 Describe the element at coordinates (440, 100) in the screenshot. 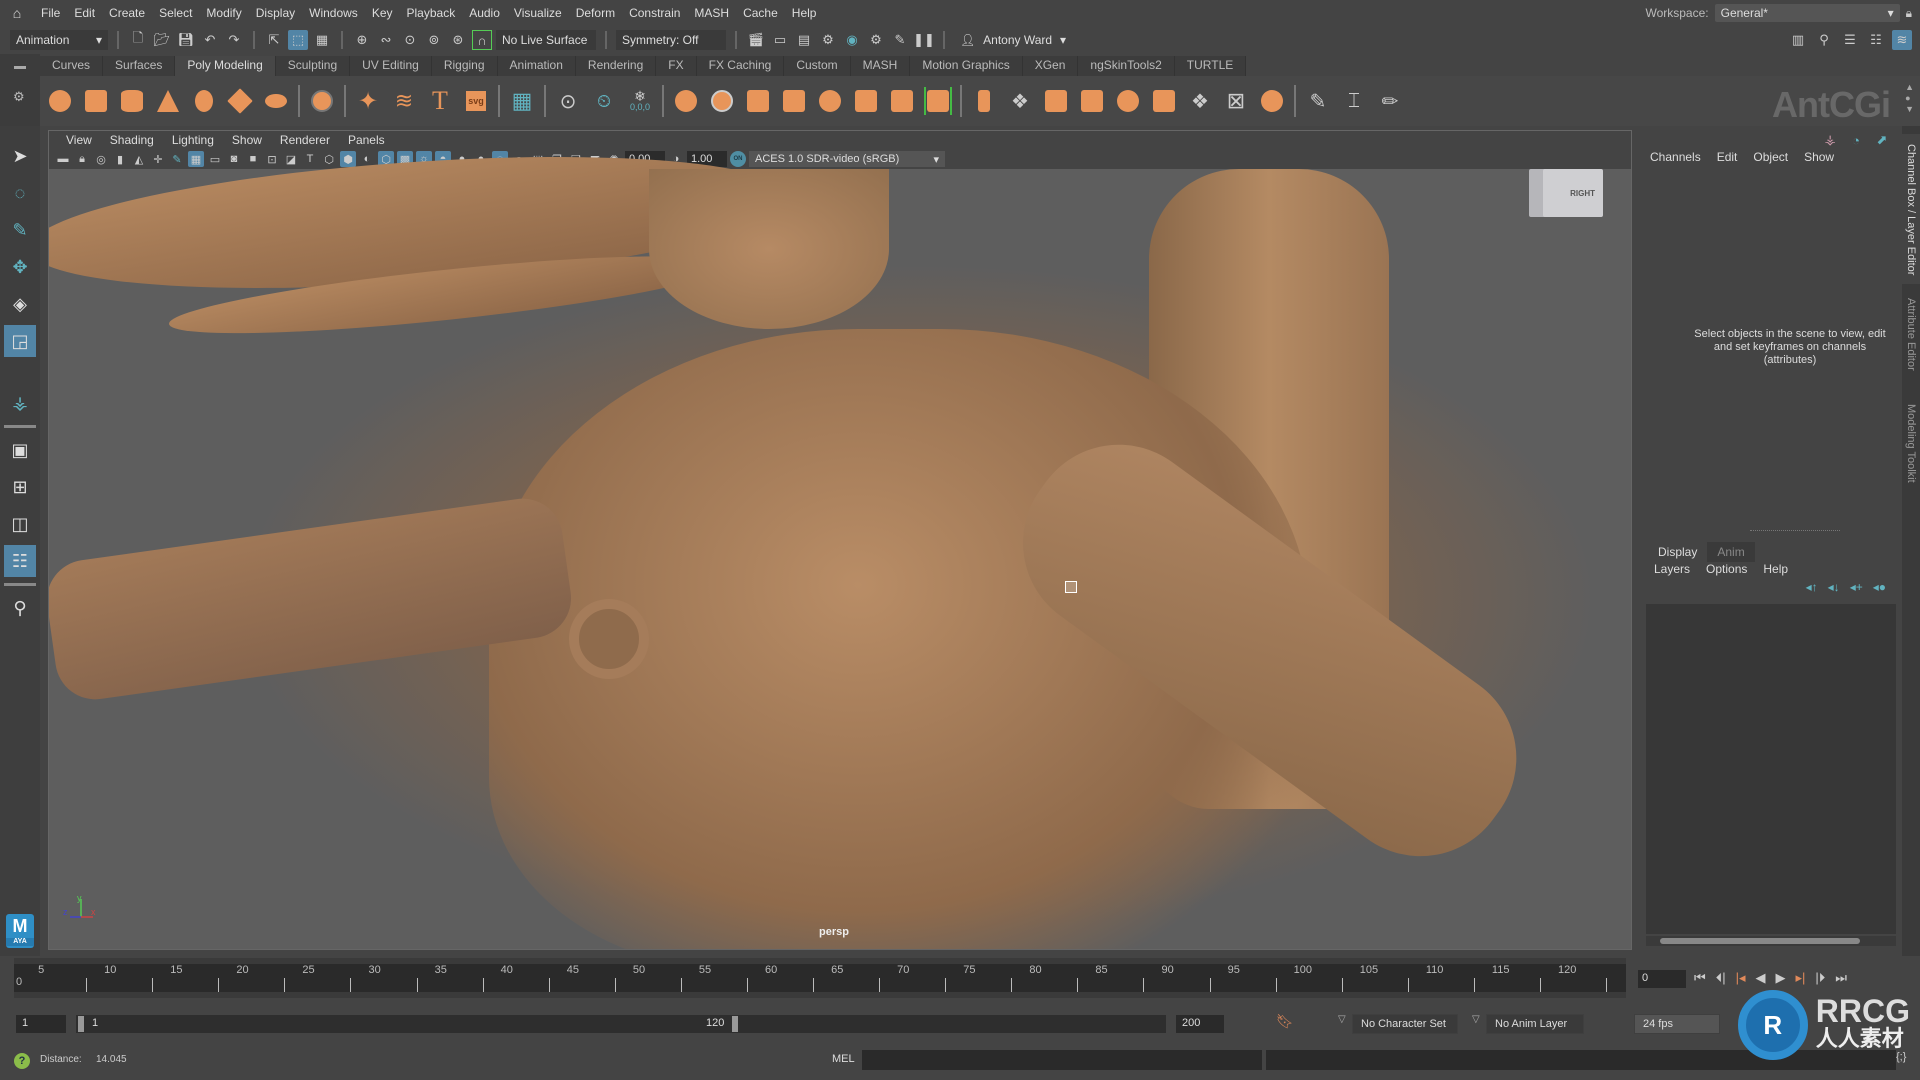

I see `type-tool-icon: T` at that location.